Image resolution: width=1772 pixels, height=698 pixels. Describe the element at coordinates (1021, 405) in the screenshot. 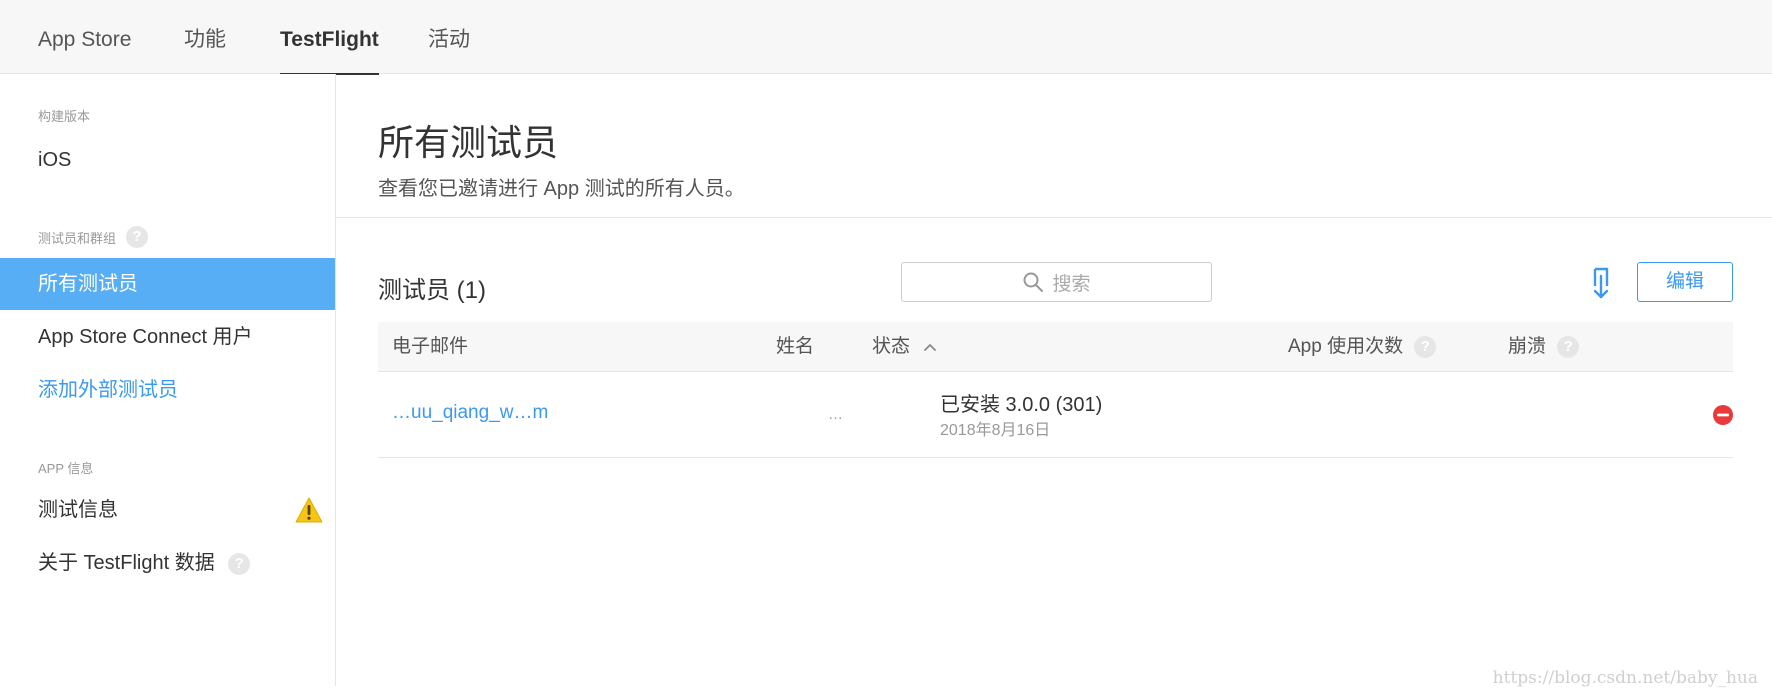

I see `tester-status: 已安装 3.0.0 (301)` at that location.